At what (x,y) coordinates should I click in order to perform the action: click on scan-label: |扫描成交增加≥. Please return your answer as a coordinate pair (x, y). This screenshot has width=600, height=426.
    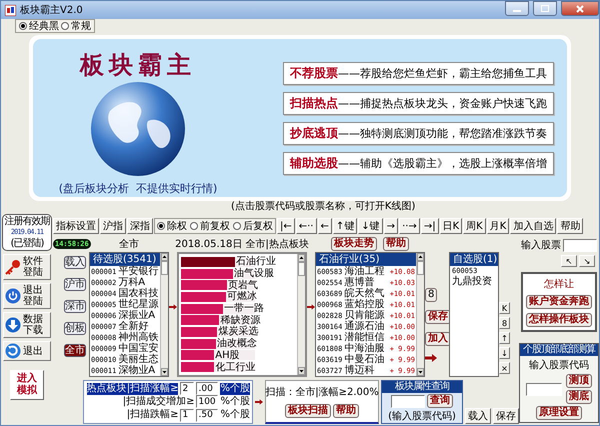
    Looking at the image, I should click on (158, 402).